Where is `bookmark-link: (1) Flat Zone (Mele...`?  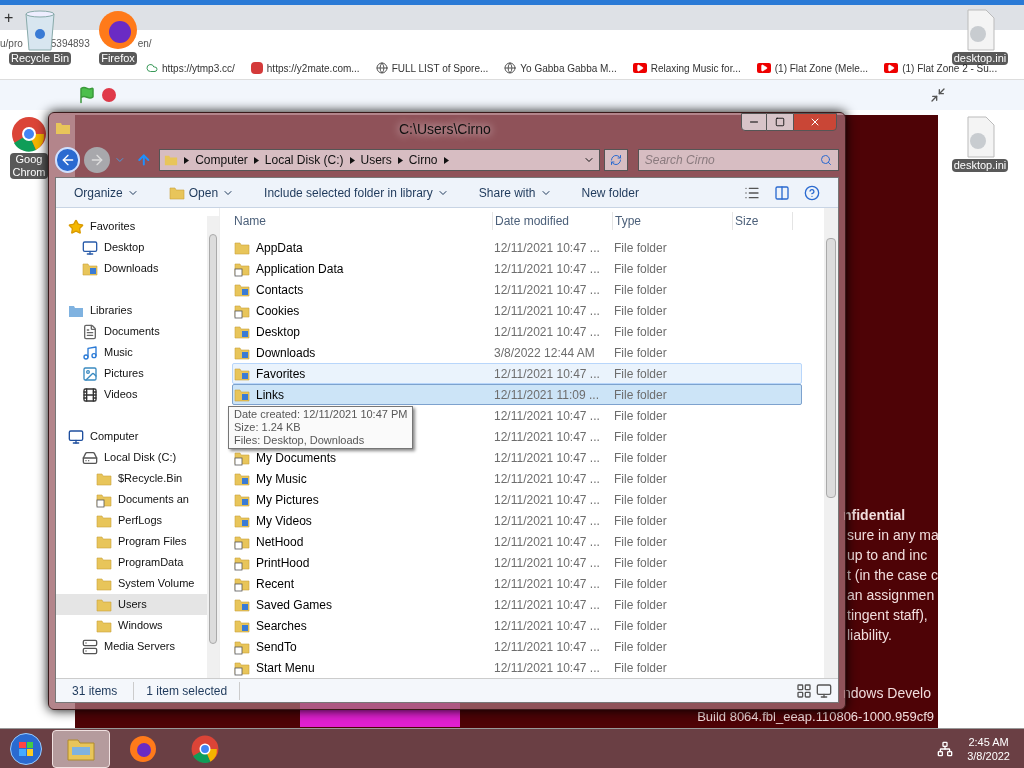 bookmark-link: (1) Flat Zone (Mele... is located at coordinates (821, 68).